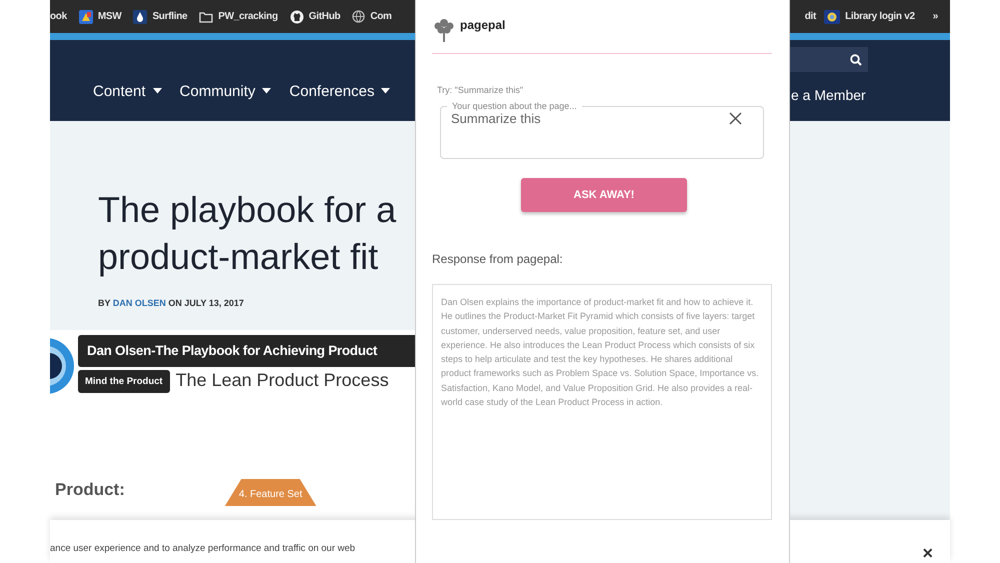 Image resolution: width=1000 pixels, height=563 pixels. I want to click on text-input: Summarize this, so click(590, 118).